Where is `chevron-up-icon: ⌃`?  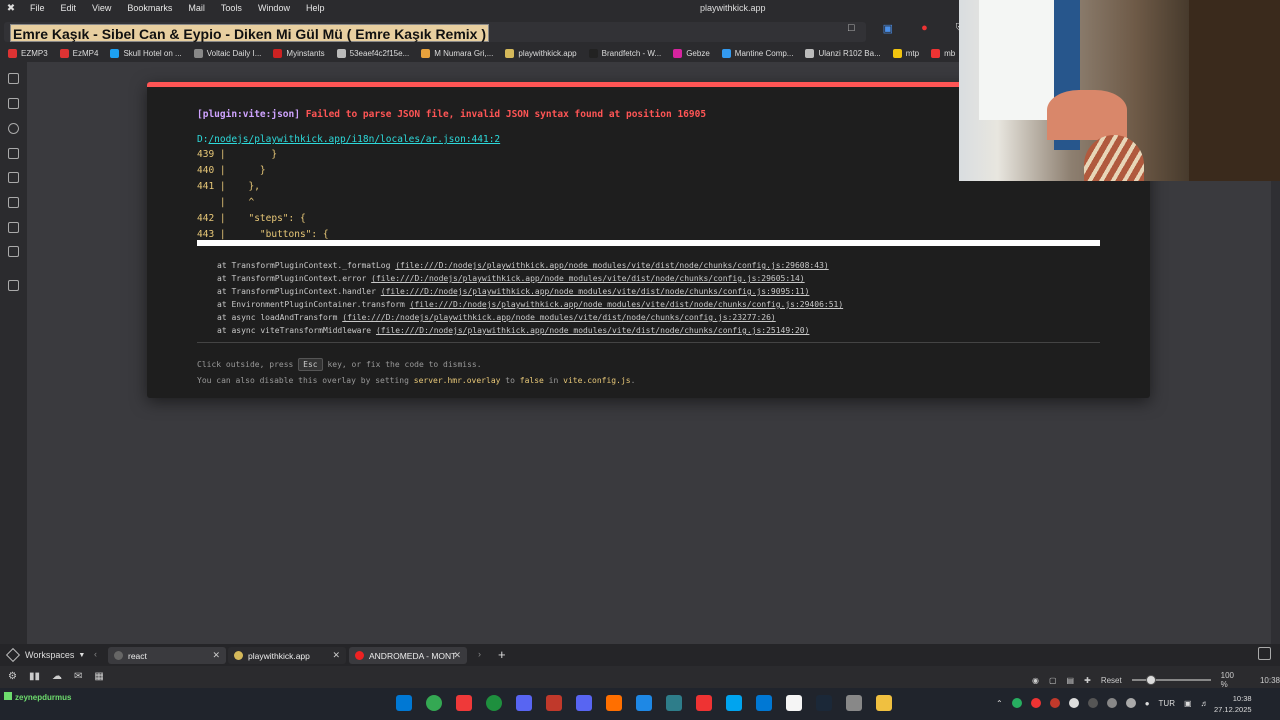 chevron-up-icon: ⌃ is located at coordinates (999, 703).